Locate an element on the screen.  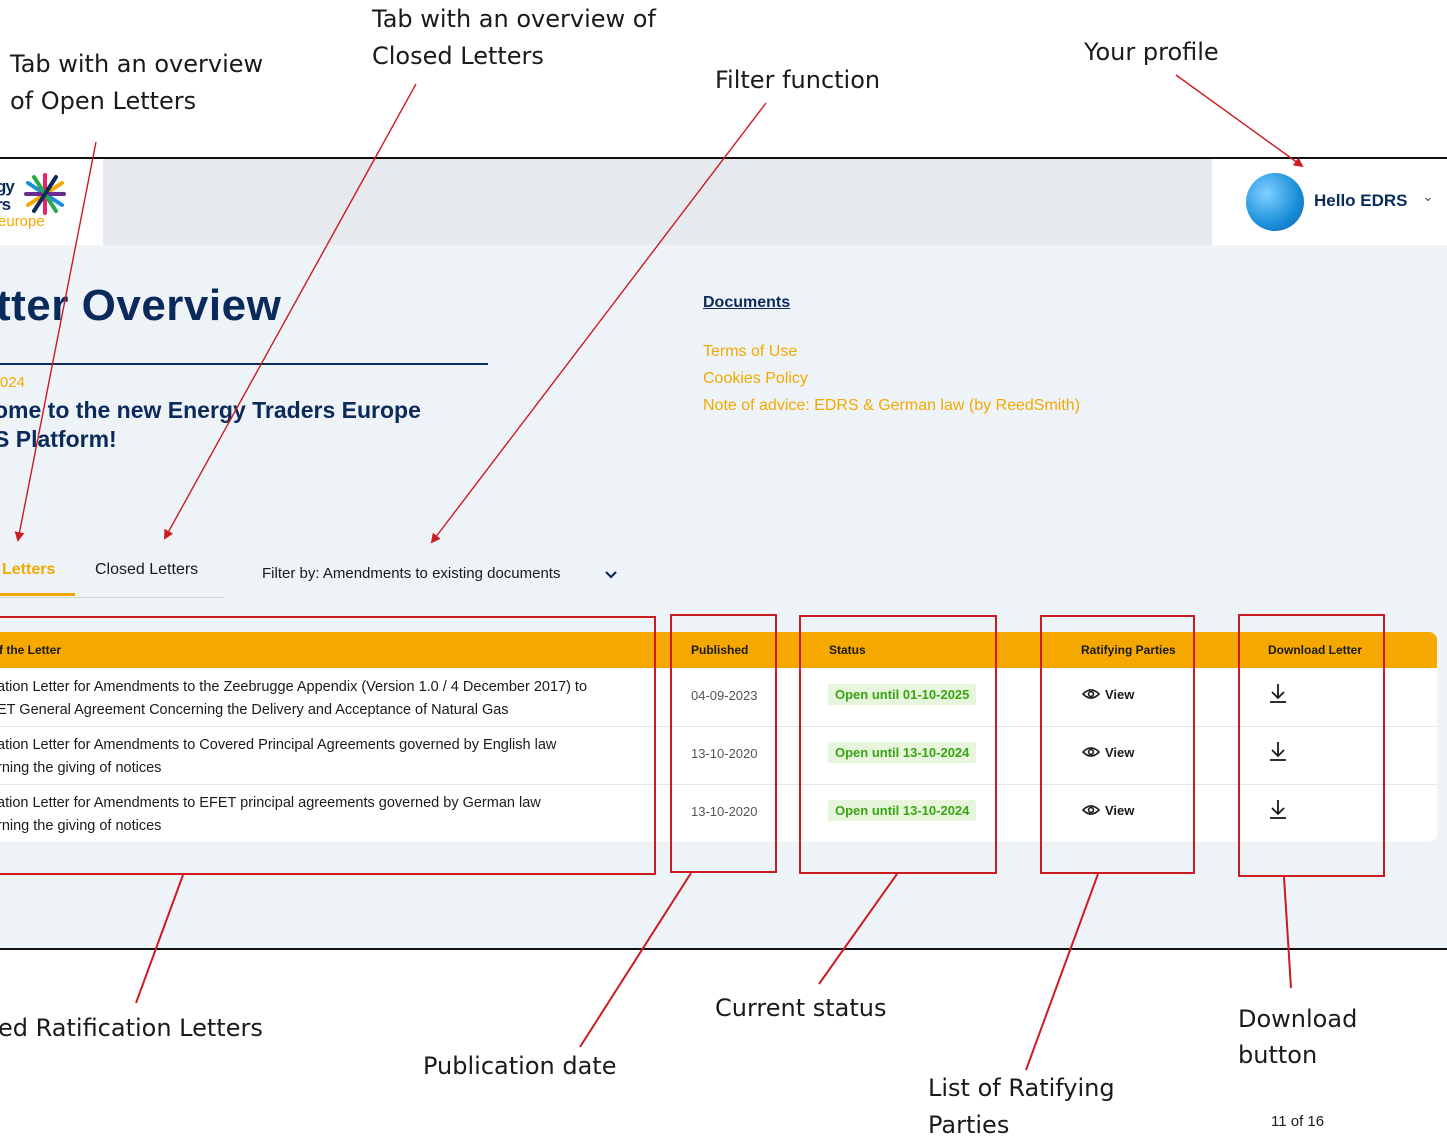
profile-menu: Hello EDRS ⌄ is located at coordinates (1346, 201).